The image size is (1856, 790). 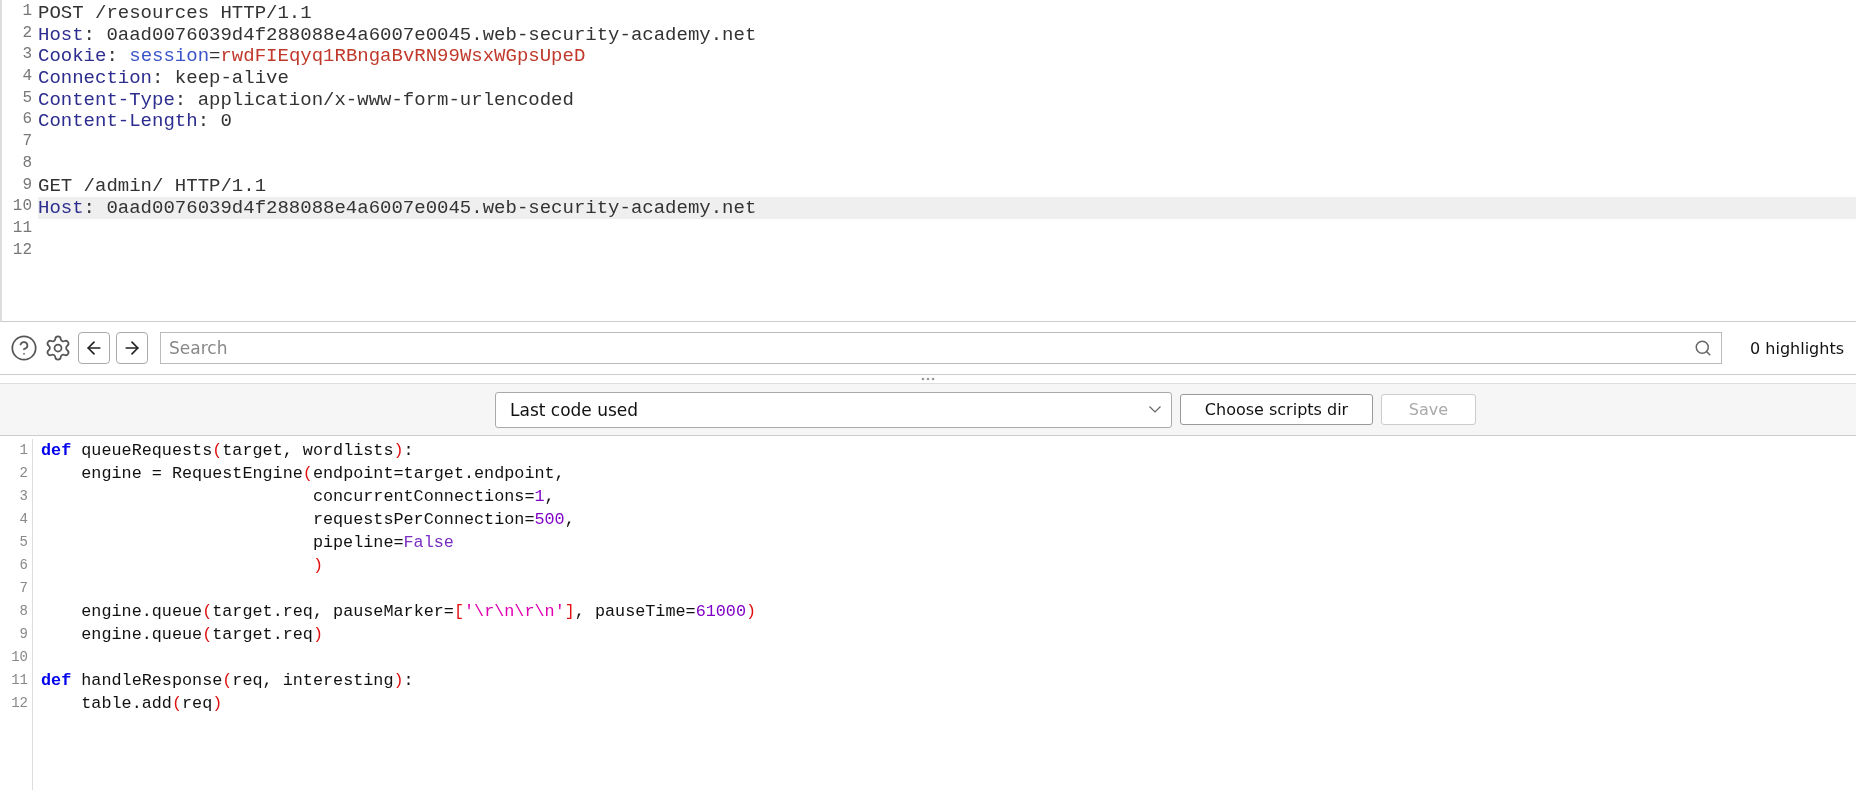 What do you see at coordinates (1797, 348) in the screenshot?
I see `highlights-count: 0 highlights` at bounding box center [1797, 348].